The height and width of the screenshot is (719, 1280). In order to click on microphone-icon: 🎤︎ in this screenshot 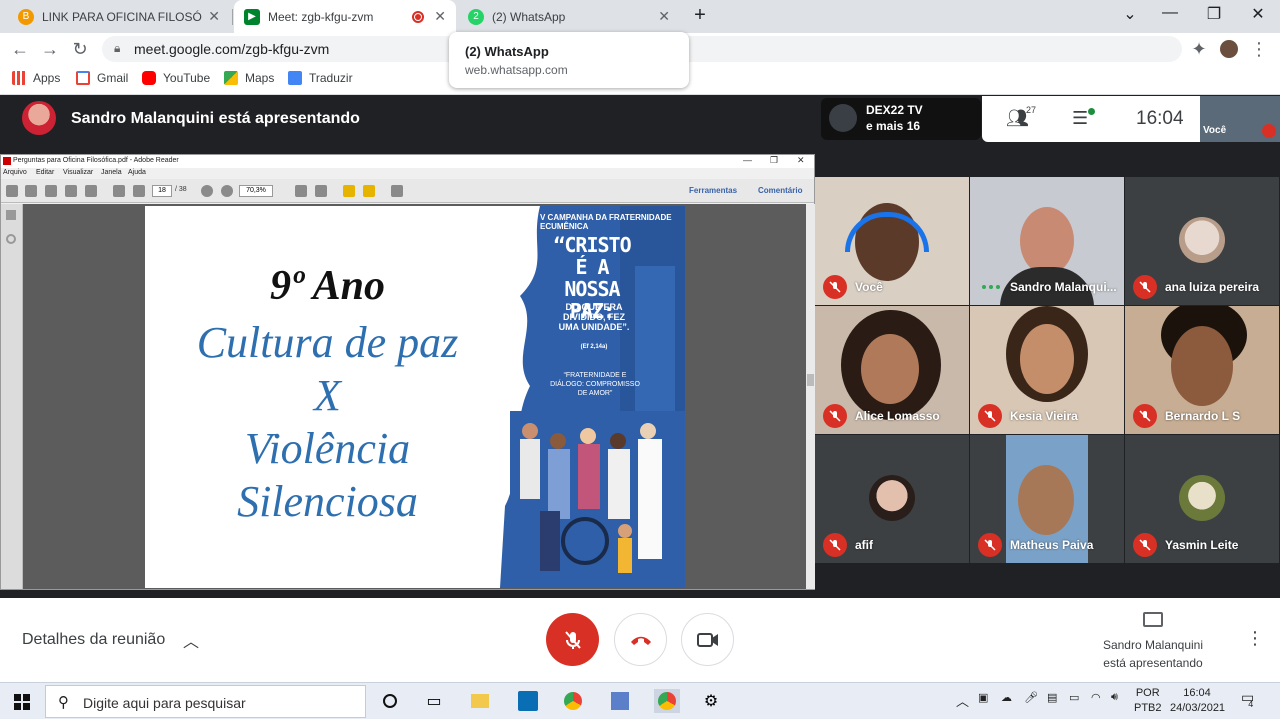, I will do `click(1031, 697)`.